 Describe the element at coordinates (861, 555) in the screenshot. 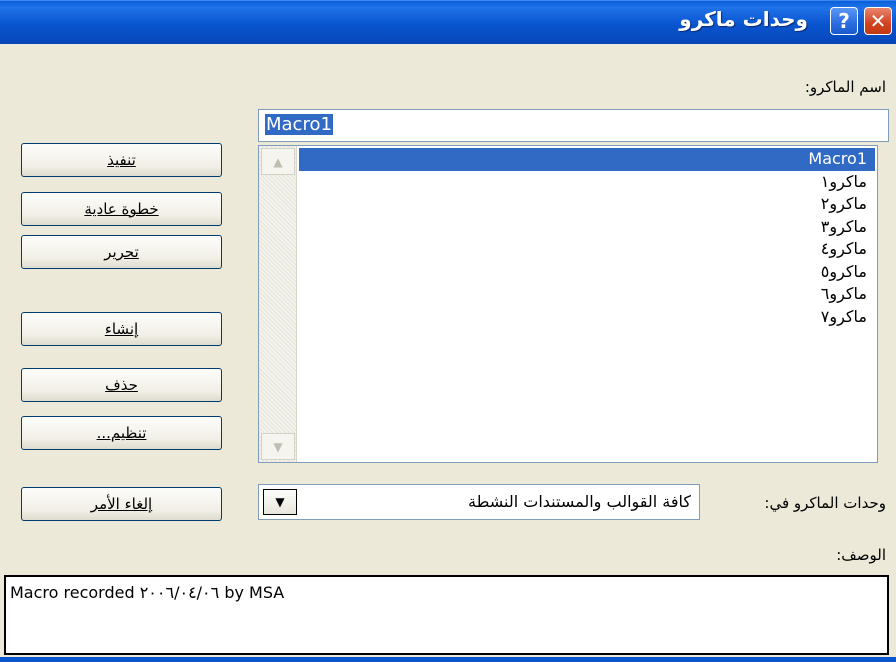

I see `description-label: الوصف:` at that location.